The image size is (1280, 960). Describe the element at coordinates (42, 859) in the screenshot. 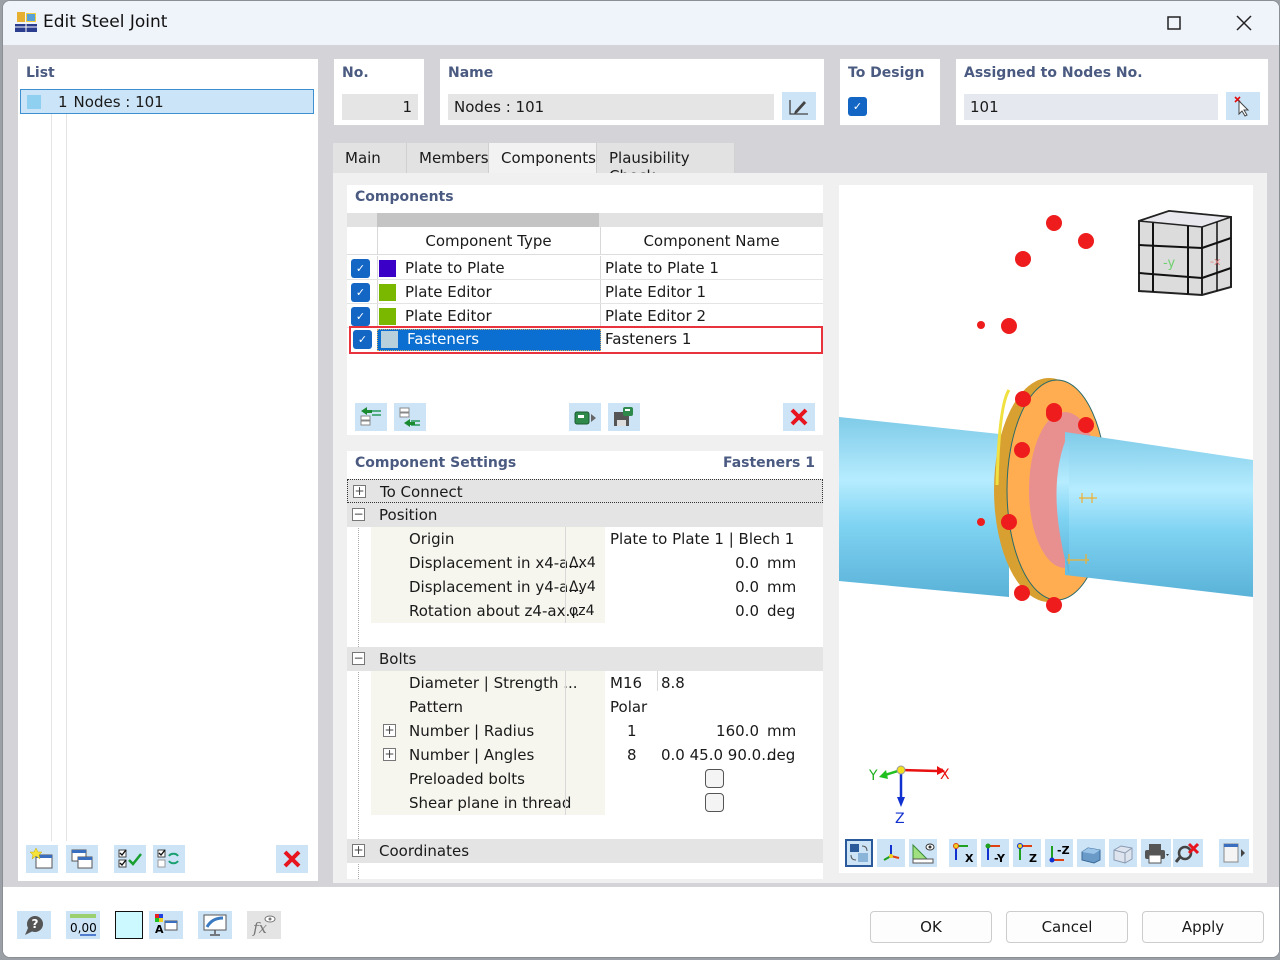

I see `new-item-button` at that location.